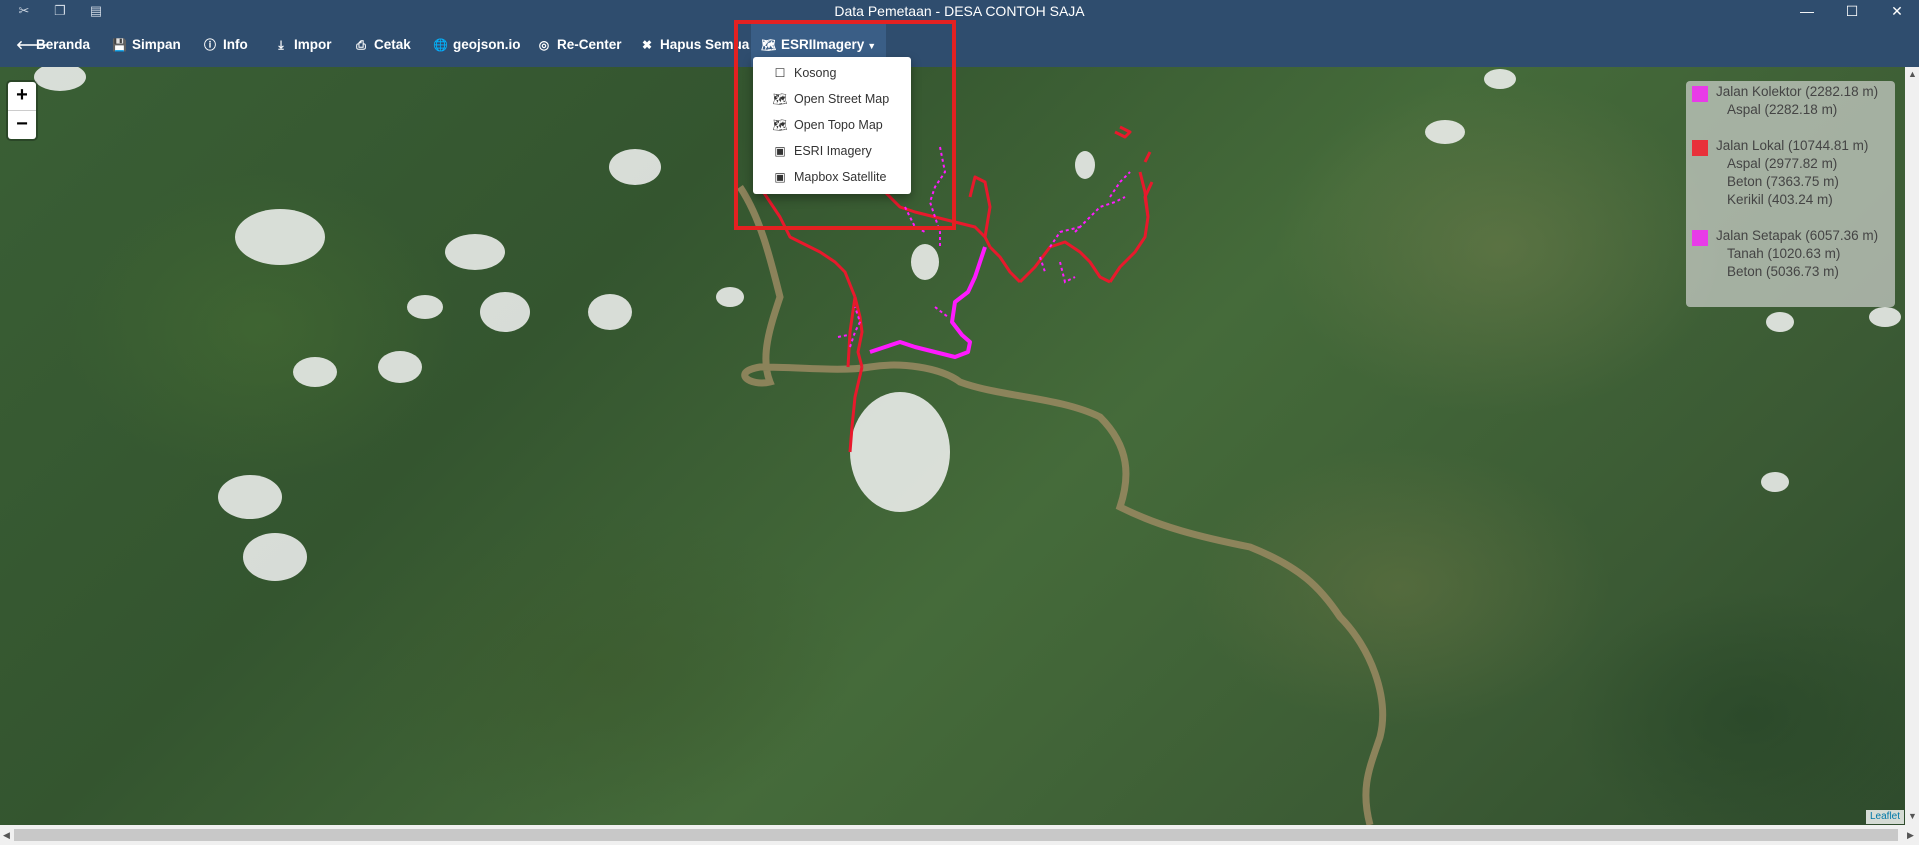 Image resolution: width=1919 pixels, height=845 pixels. What do you see at coordinates (823, 44) in the screenshot?
I see `basemap-label: ESRIImagery` at bounding box center [823, 44].